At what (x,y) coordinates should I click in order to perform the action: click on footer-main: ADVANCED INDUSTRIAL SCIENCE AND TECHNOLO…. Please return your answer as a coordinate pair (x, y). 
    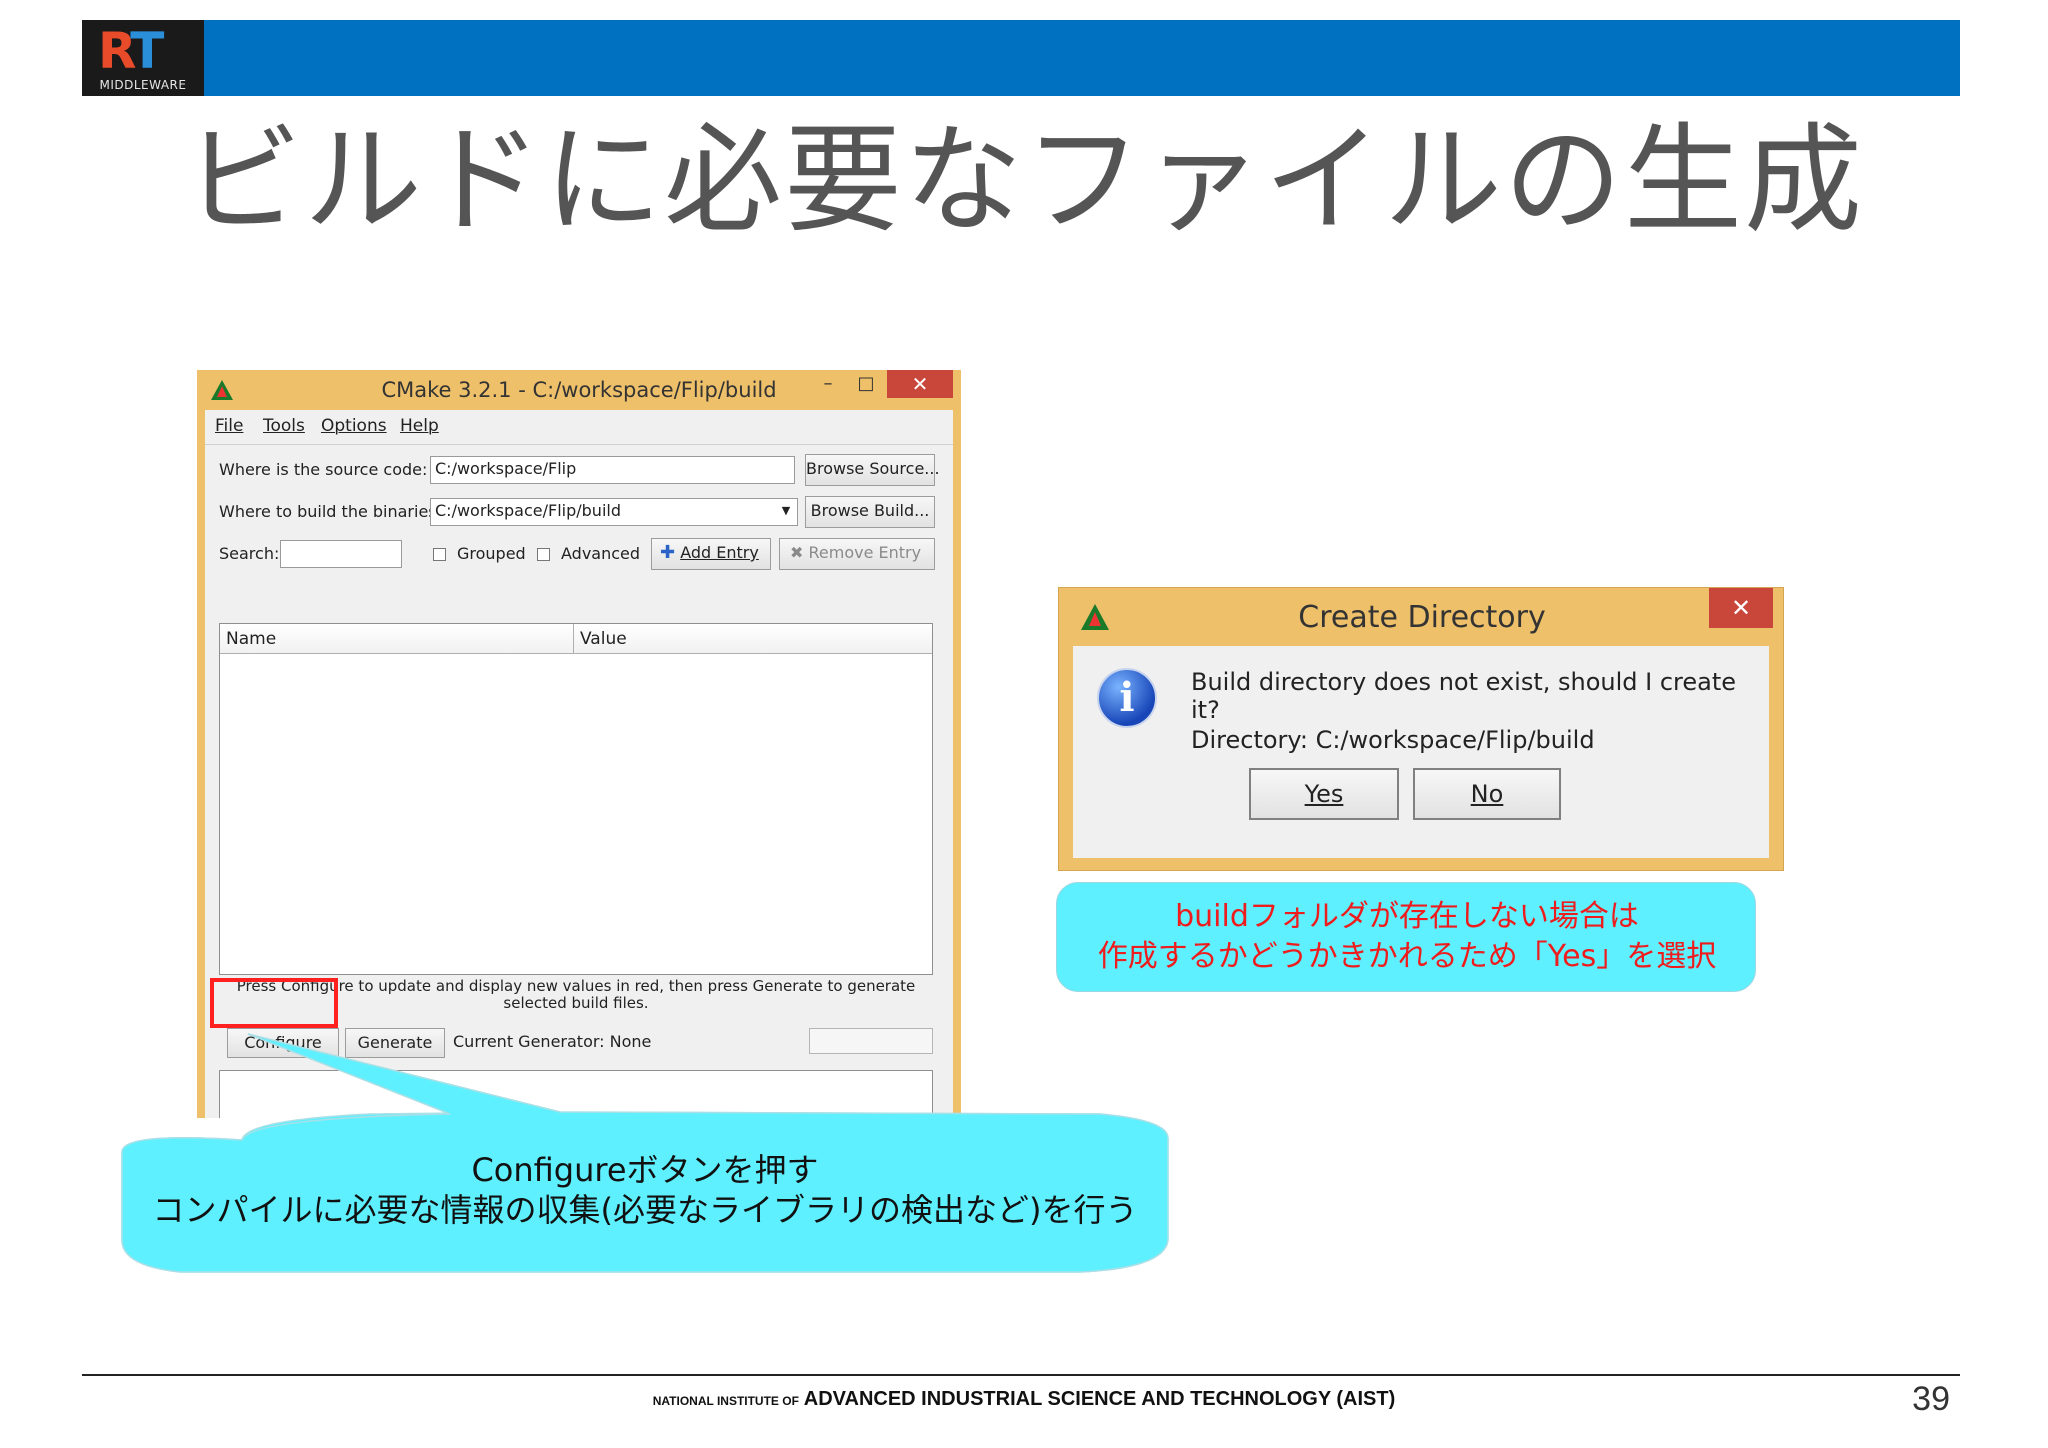
    Looking at the image, I should click on (1099, 1399).